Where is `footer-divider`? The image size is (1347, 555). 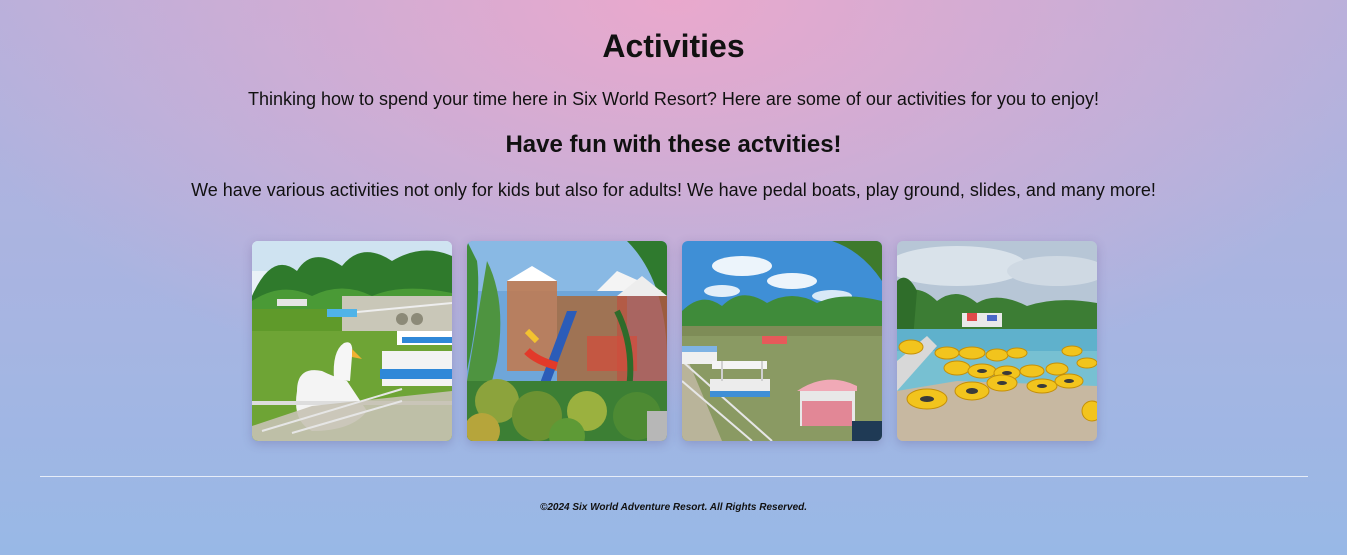 footer-divider is located at coordinates (674, 476).